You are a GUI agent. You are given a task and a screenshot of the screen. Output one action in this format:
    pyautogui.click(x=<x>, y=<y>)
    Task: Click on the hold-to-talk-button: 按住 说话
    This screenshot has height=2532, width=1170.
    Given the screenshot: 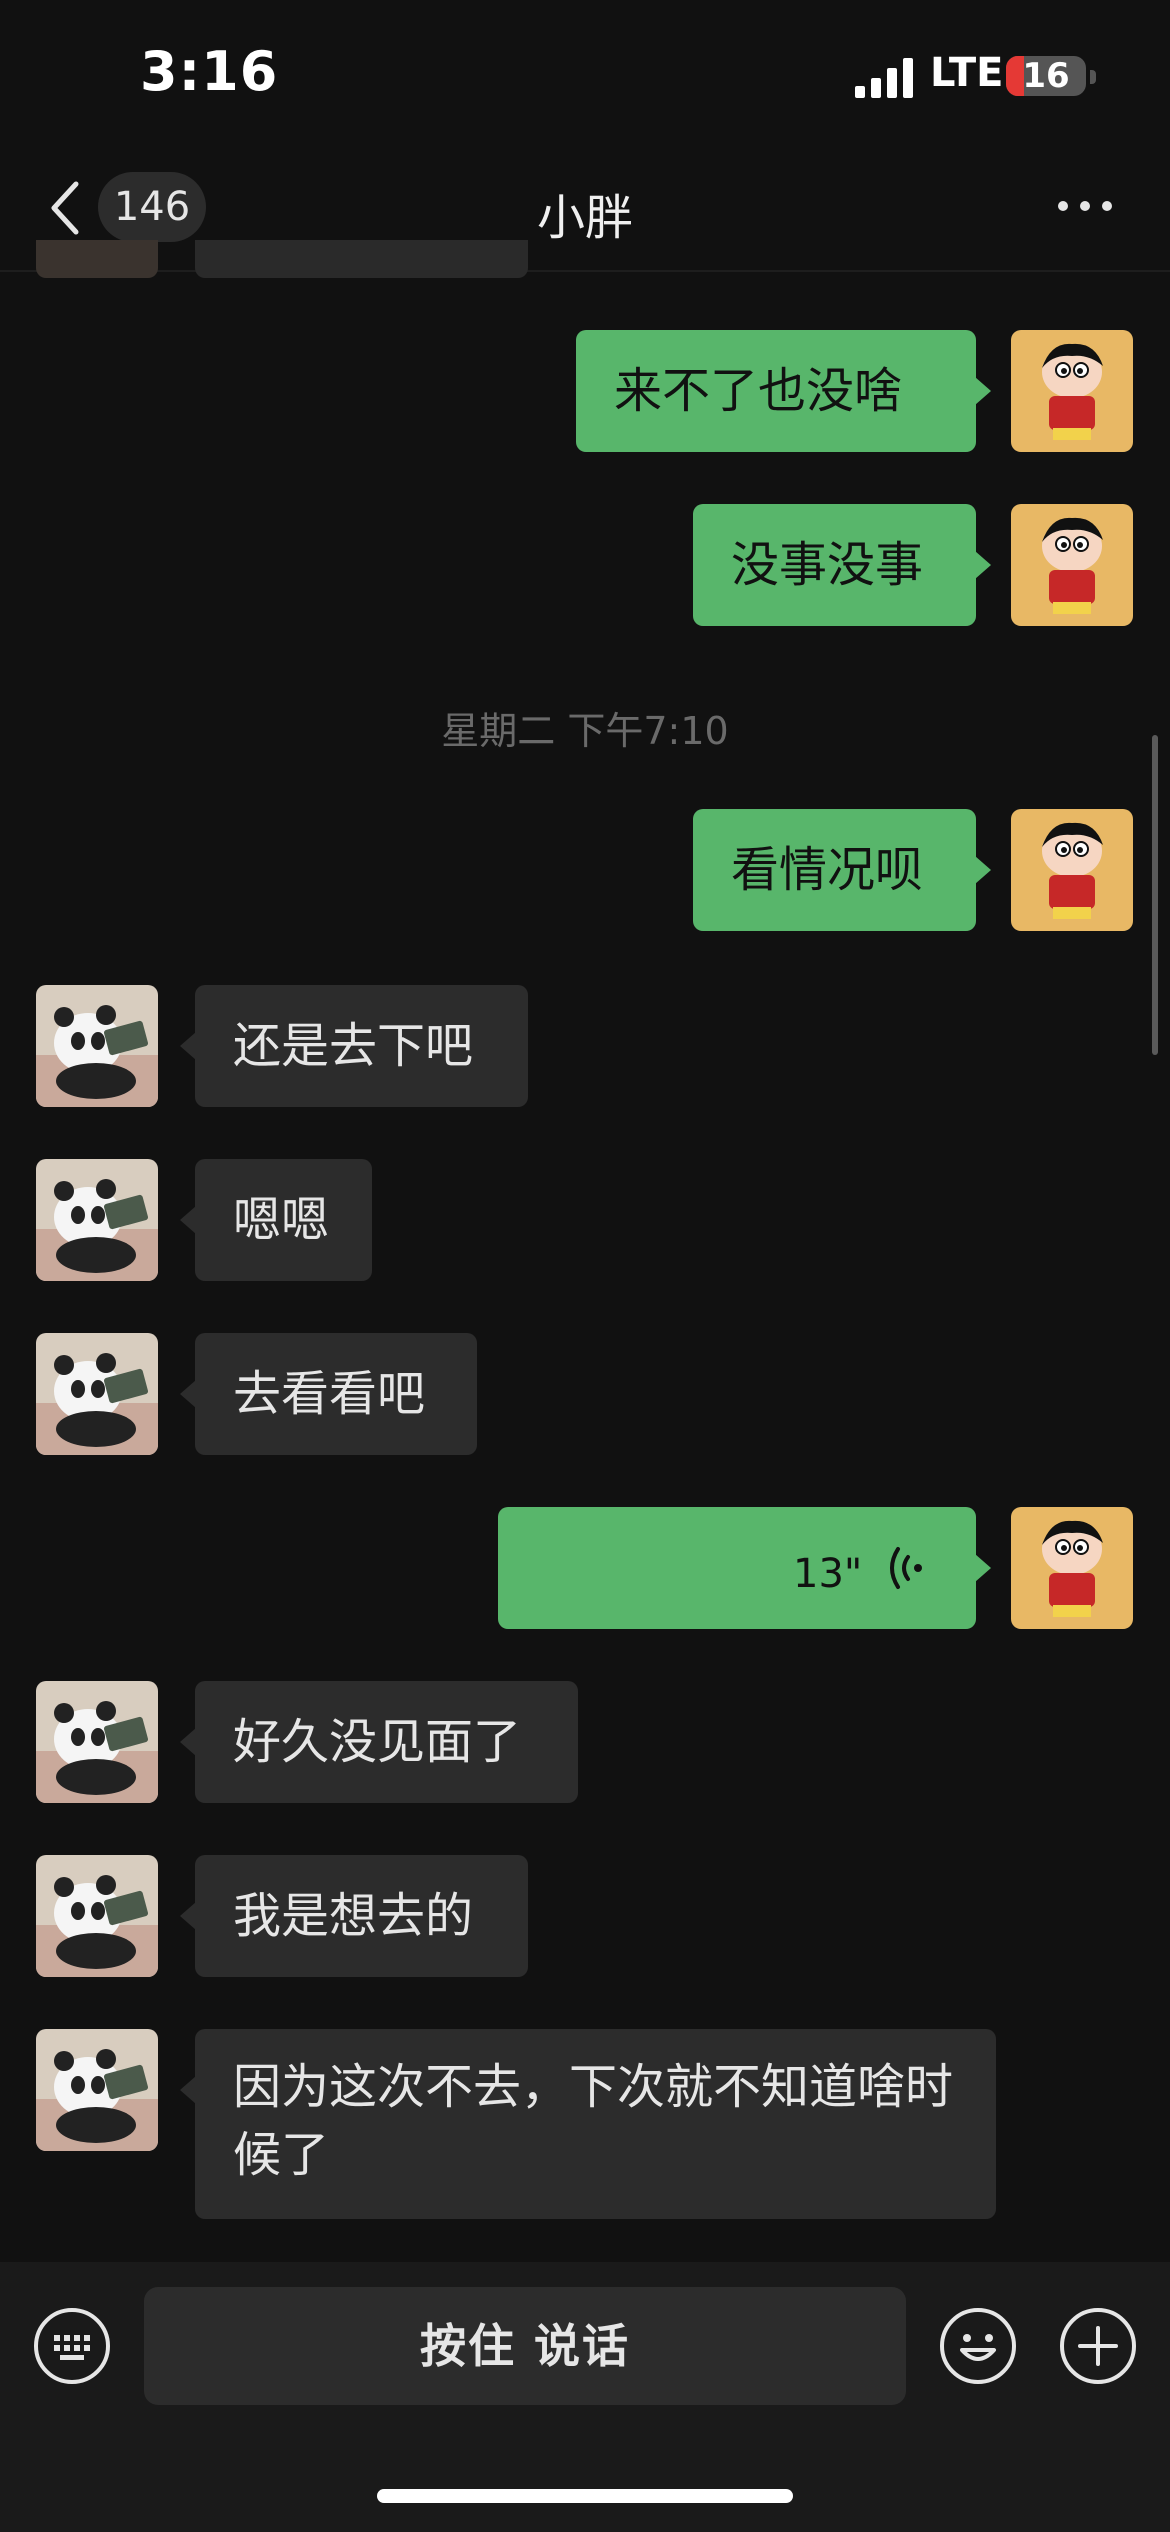 What is the action you would take?
    pyautogui.click(x=525, y=2346)
    